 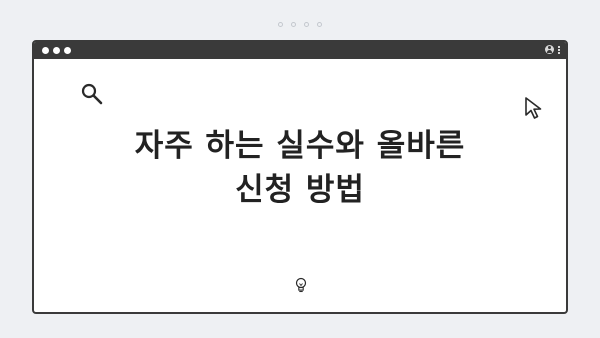 What do you see at coordinates (535, 110) in the screenshot?
I see `cursor-icon` at bounding box center [535, 110].